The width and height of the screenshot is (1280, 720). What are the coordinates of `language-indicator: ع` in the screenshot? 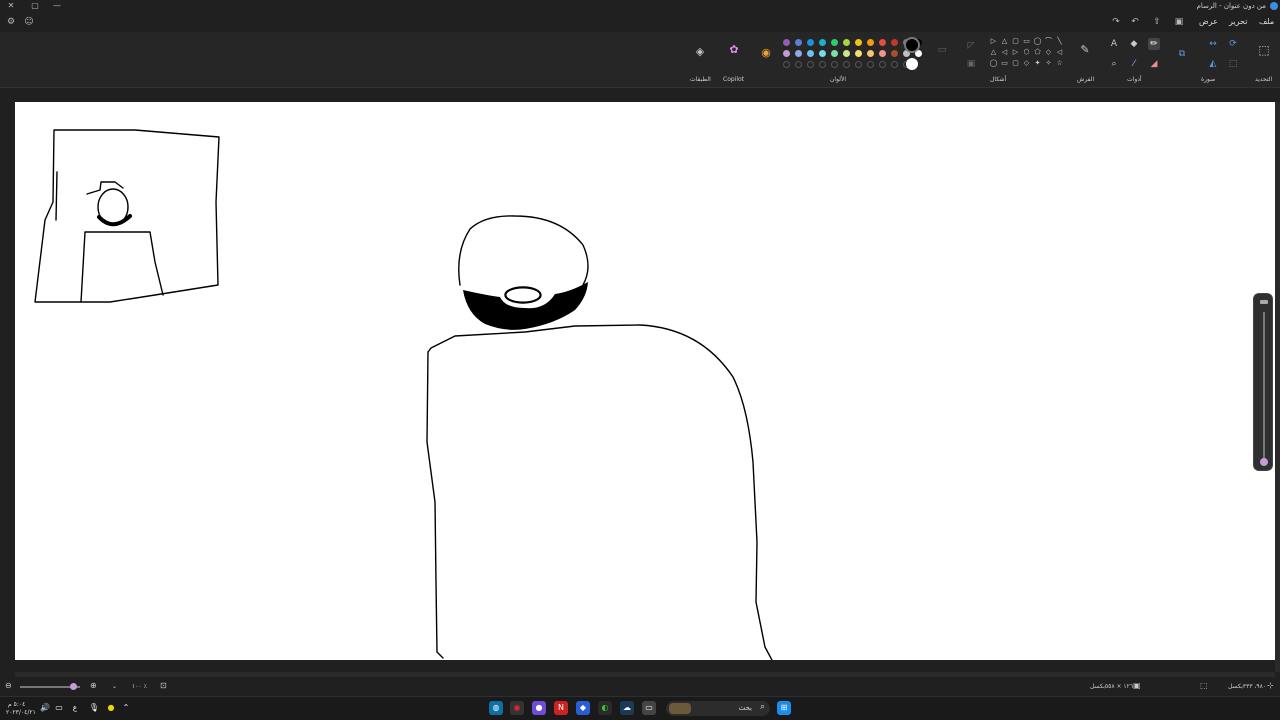 It's located at (75, 708).